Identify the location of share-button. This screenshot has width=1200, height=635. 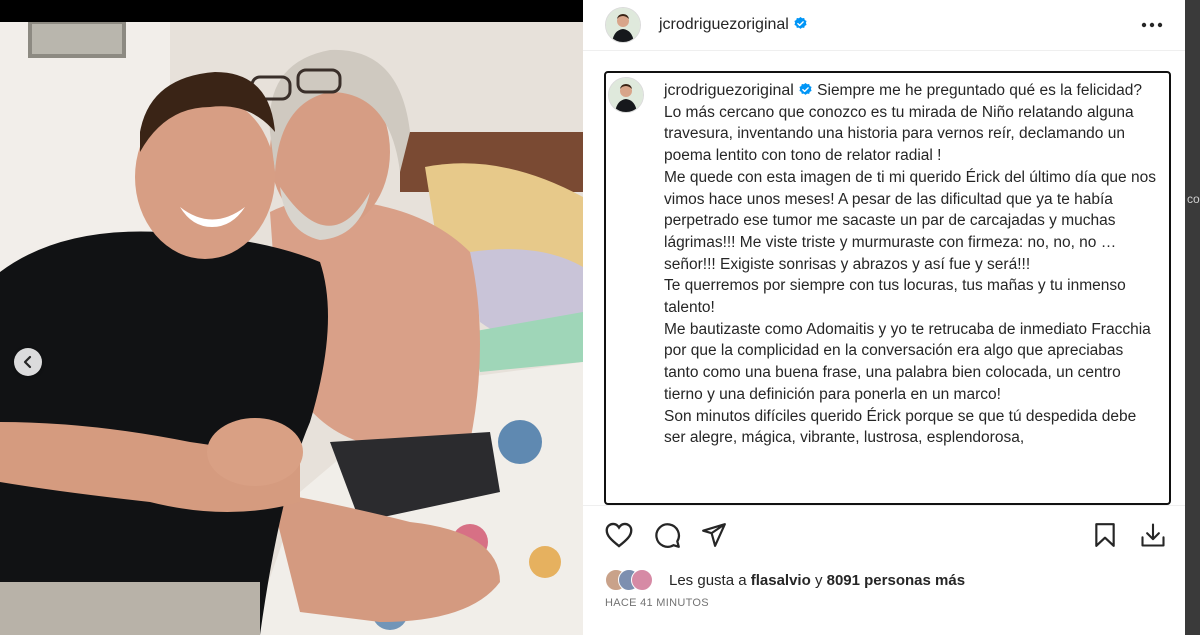
(714, 535).